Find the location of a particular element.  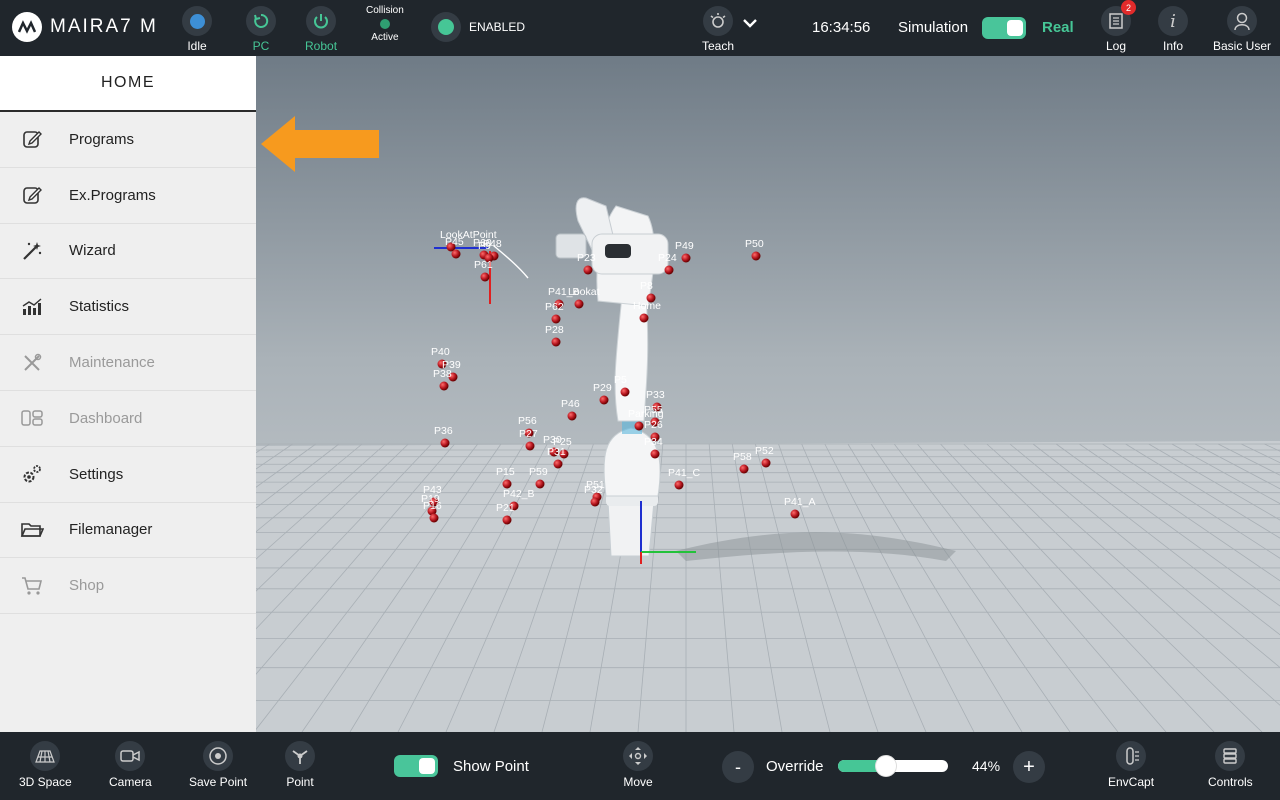

simulation-real-toggle is located at coordinates (1004, 28).